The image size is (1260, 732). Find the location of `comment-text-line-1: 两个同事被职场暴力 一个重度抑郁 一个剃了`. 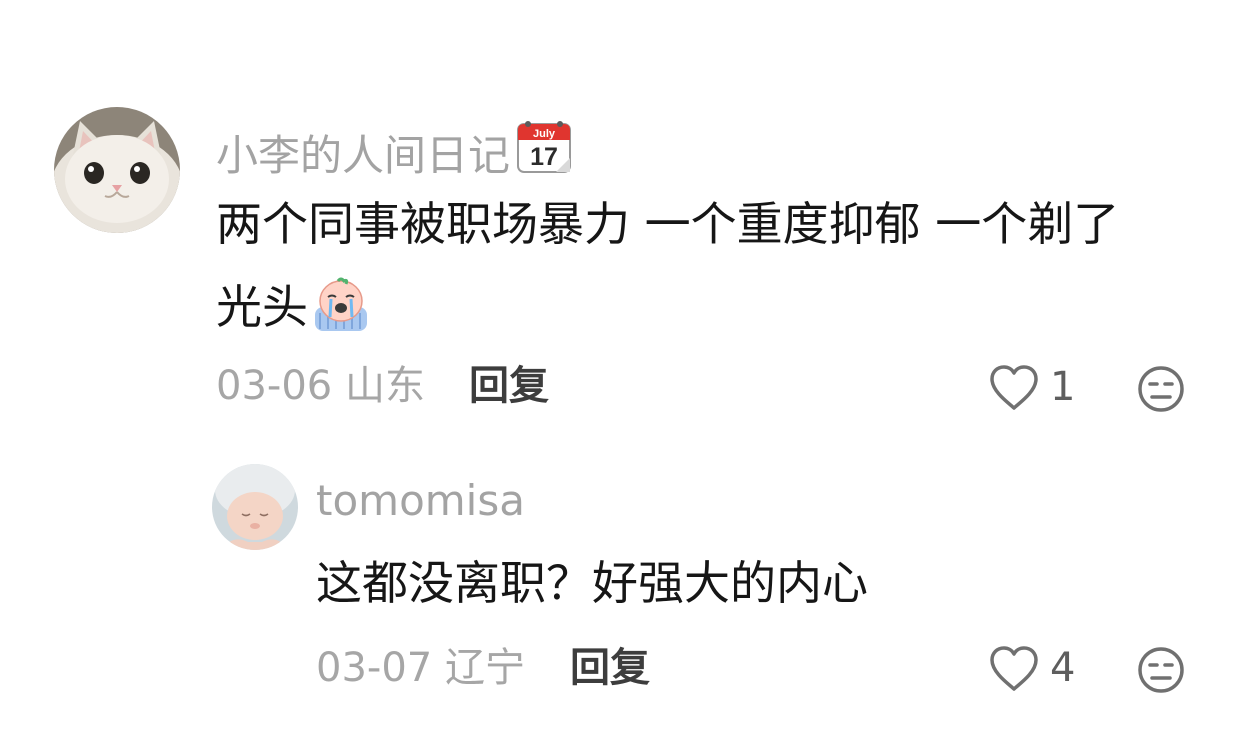

comment-text-line-1: 两个同事被职场暴力 一个重度抑郁 一个剃了 is located at coordinates (668, 224).